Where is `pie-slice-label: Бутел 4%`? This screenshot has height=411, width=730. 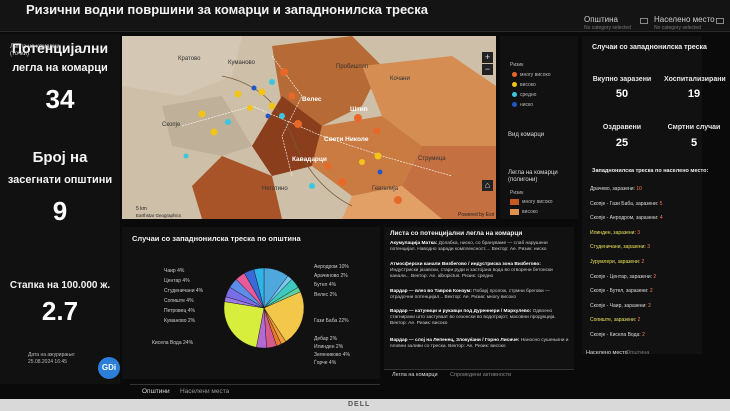 pie-slice-label: Бутел 4% is located at coordinates (325, 285).